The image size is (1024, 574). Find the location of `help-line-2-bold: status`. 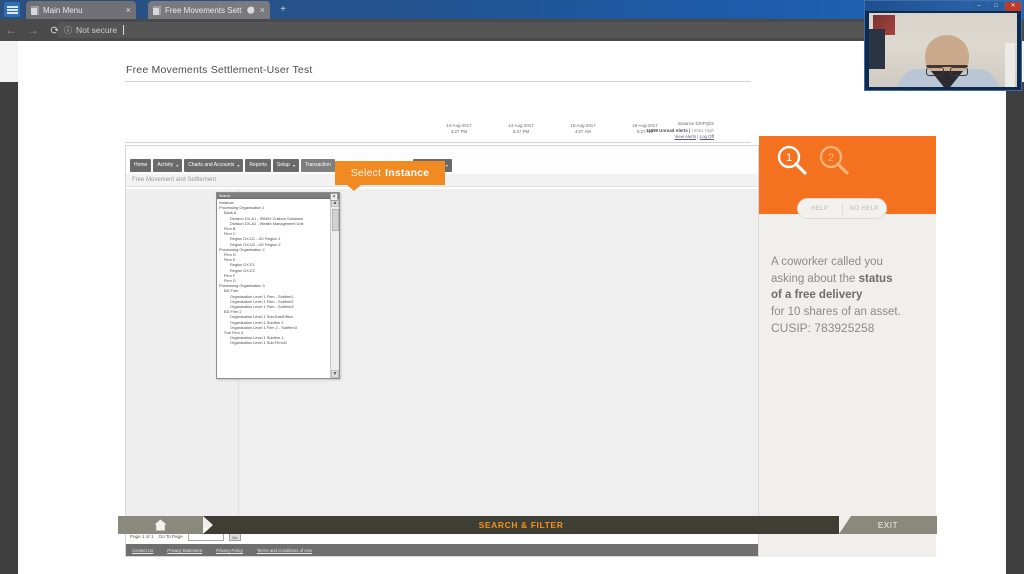

help-line-2-bold: status is located at coordinates (875, 278).